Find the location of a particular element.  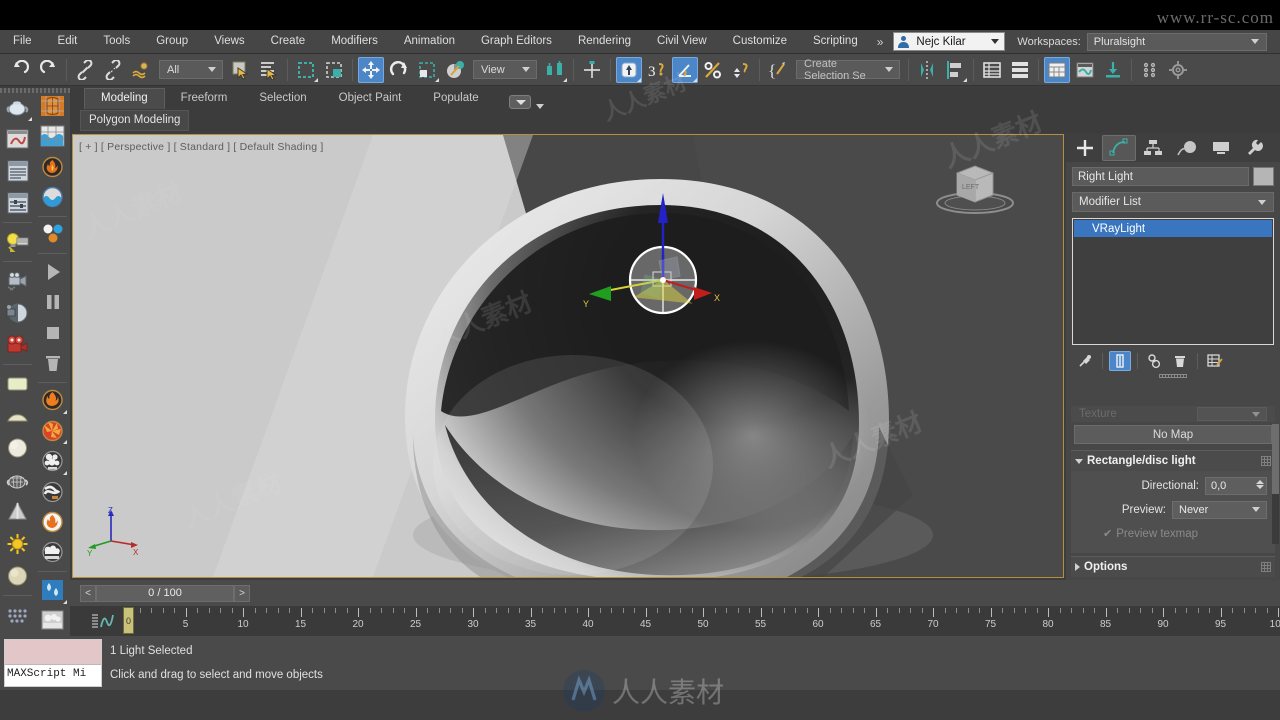

movie-camera-icon is located at coordinates (17, 344).